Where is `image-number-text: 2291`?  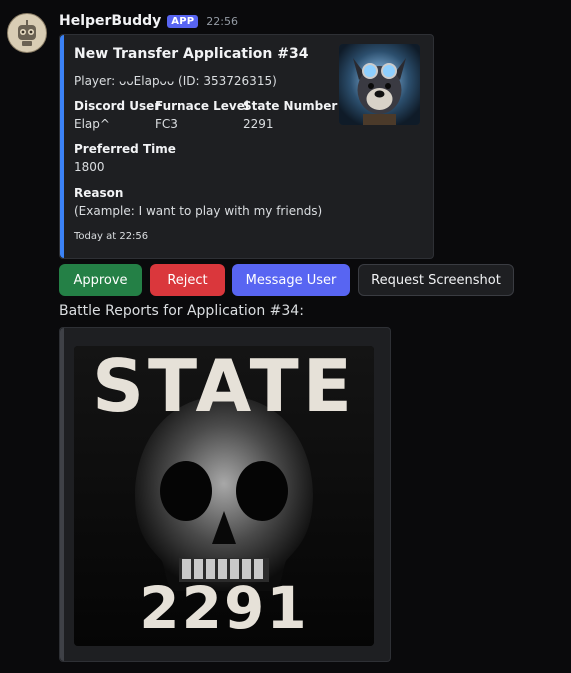
image-number-text: 2291 is located at coordinates (223, 608).